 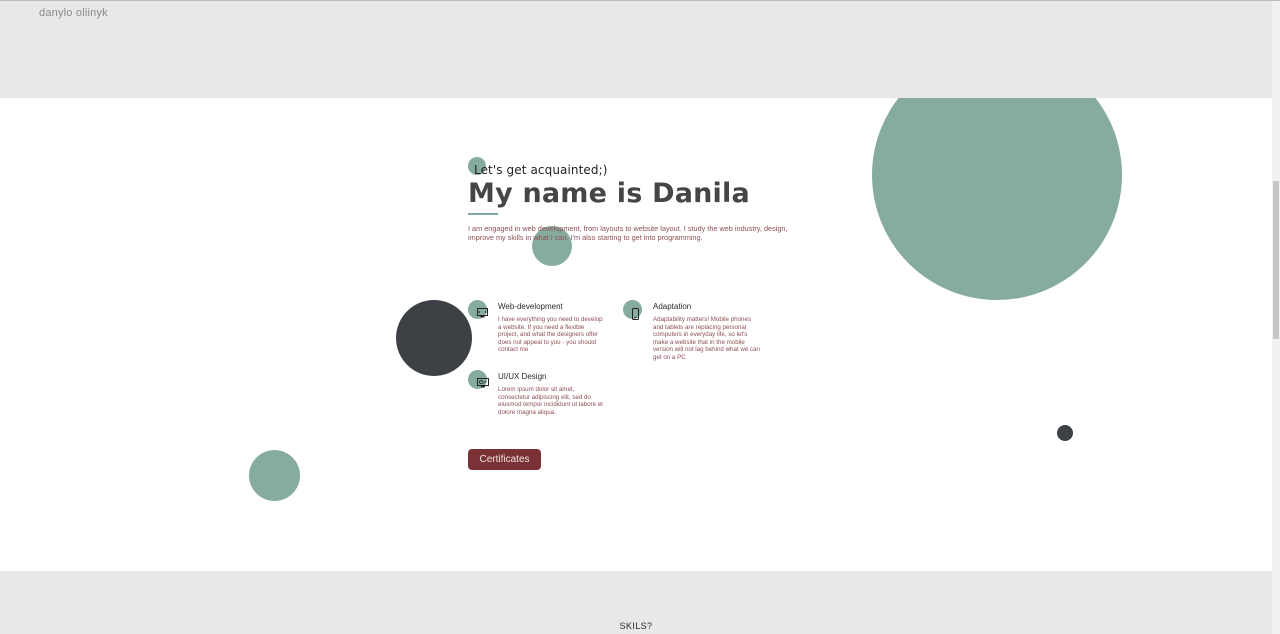 What do you see at coordinates (483, 214) in the screenshot?
I see `title-underline` at bounding box center [483, 214].